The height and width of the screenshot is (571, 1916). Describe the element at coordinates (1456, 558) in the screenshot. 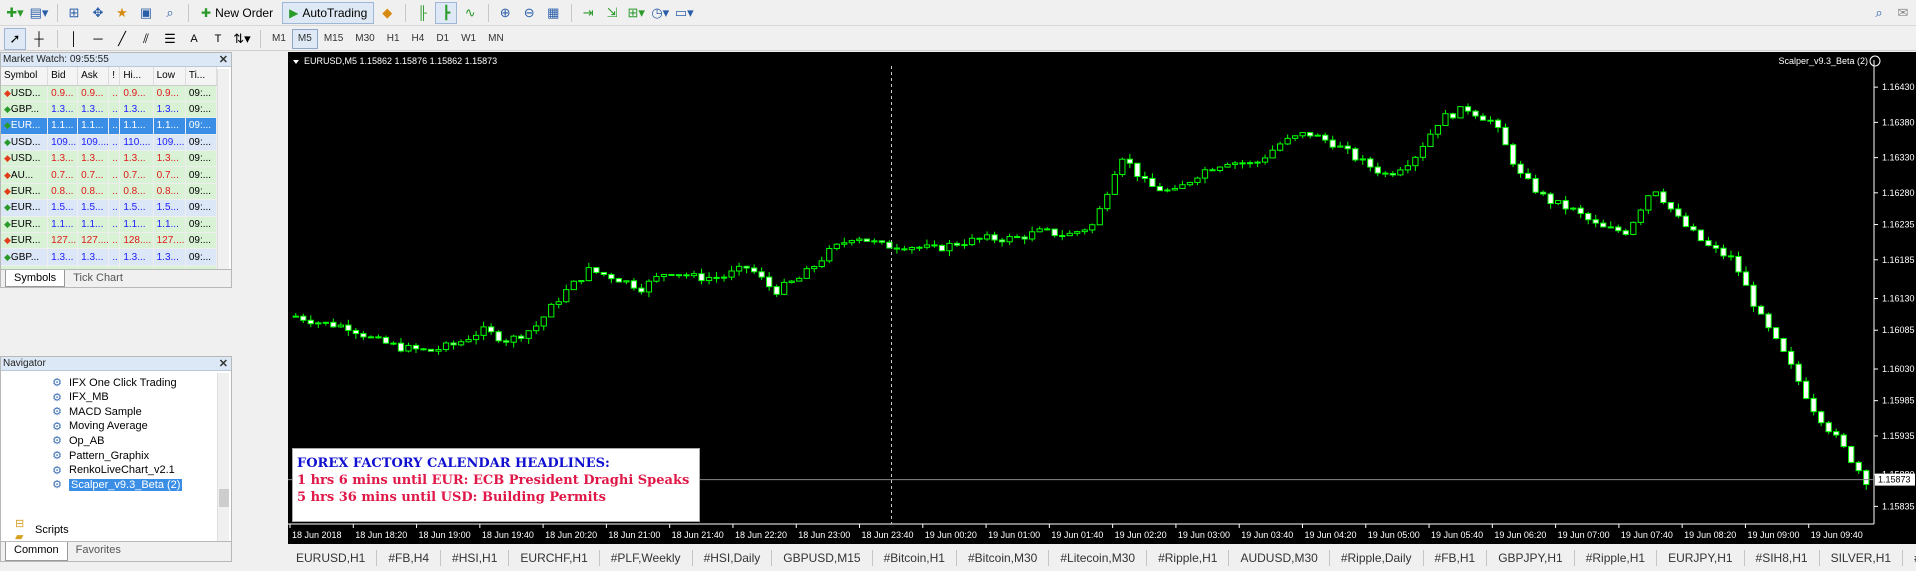

I see `chart-window-tab: #FB,H1` at that location.